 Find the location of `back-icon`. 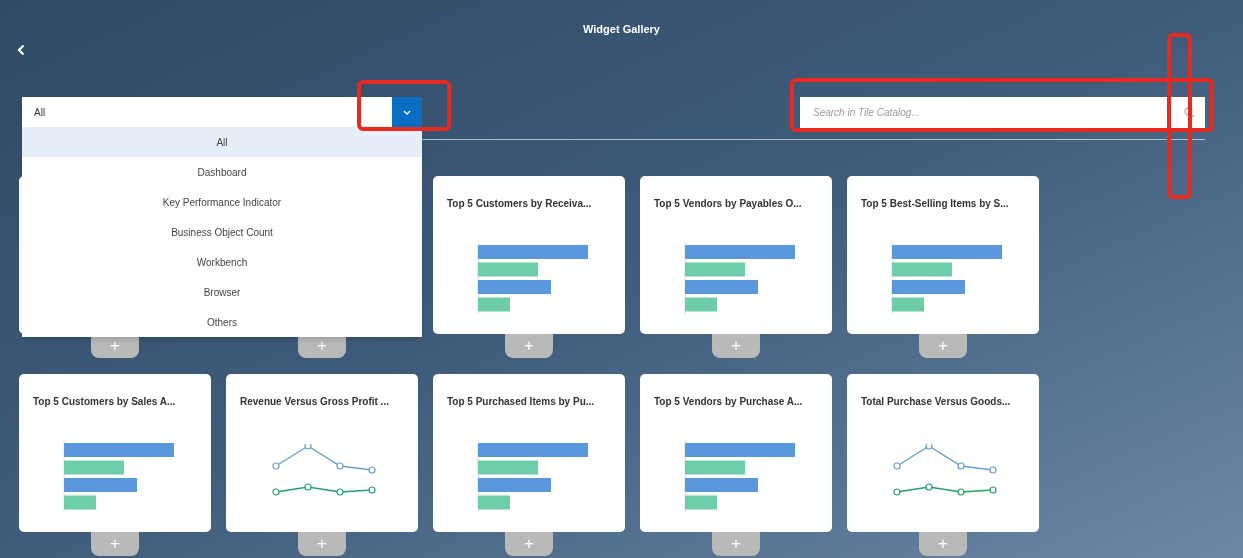

back-icon is located at coordinates (21, 49).